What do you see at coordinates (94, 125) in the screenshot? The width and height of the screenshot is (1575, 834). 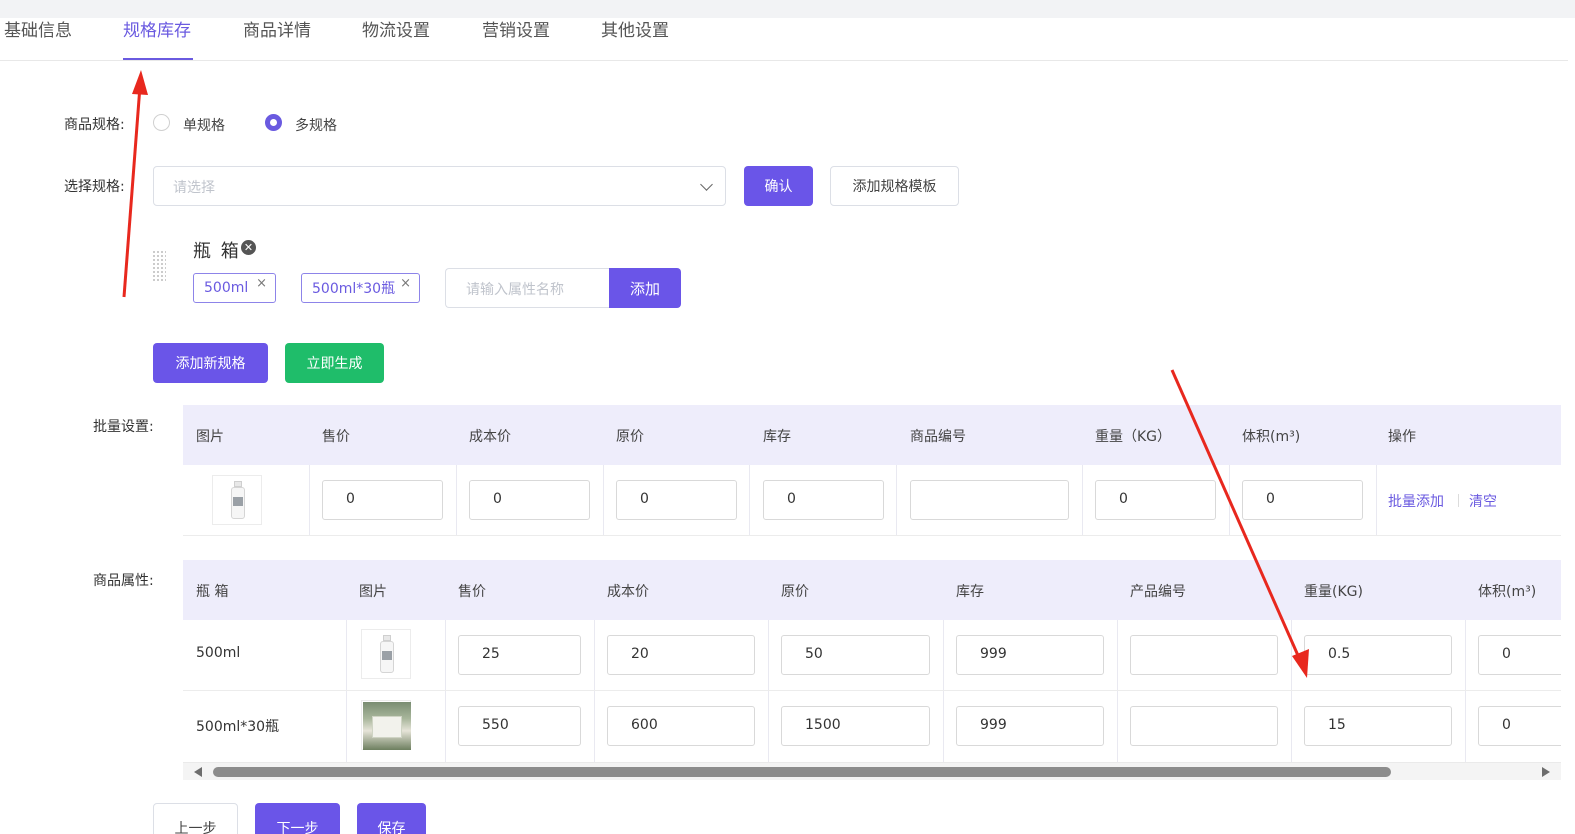 I see `spec-type-label: 商品规格:` at bounding box center [94, 125].